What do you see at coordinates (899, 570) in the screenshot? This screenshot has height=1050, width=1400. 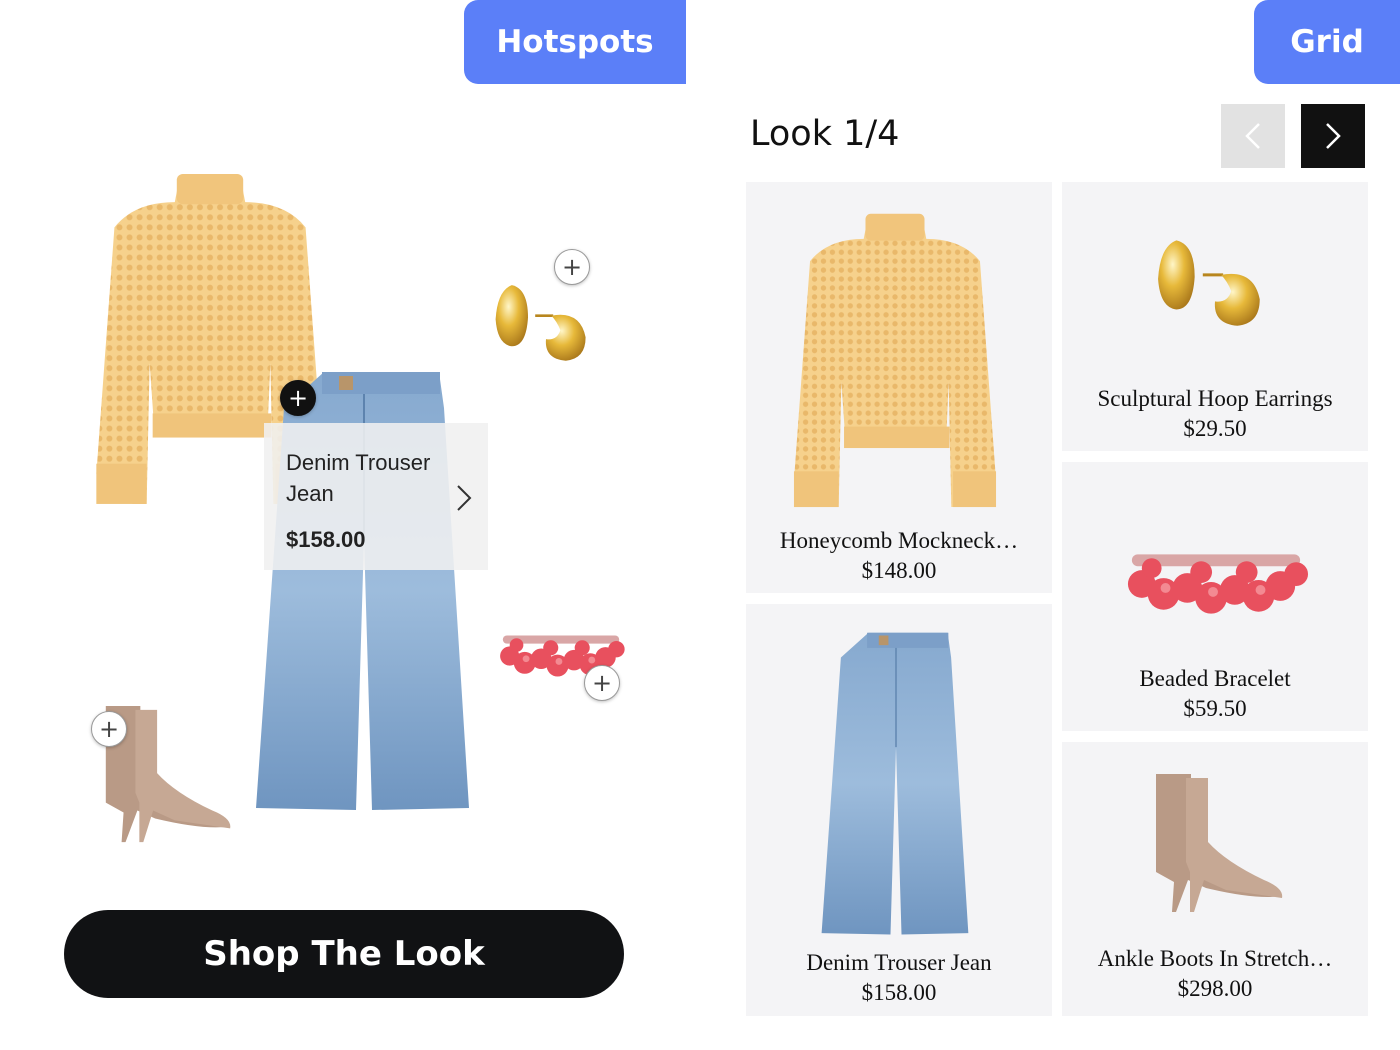 I see `product-price: $148.00` at bounding box center [899, 570].